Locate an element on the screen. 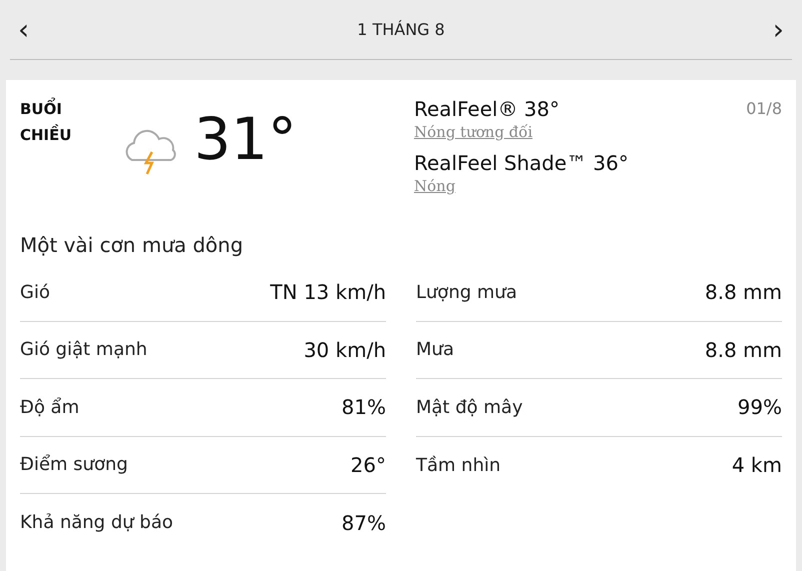 Image resolution: width=802 pixels, height=571 pixels. detail-label: Tầm nhìn is located at coordinates (458, 466).